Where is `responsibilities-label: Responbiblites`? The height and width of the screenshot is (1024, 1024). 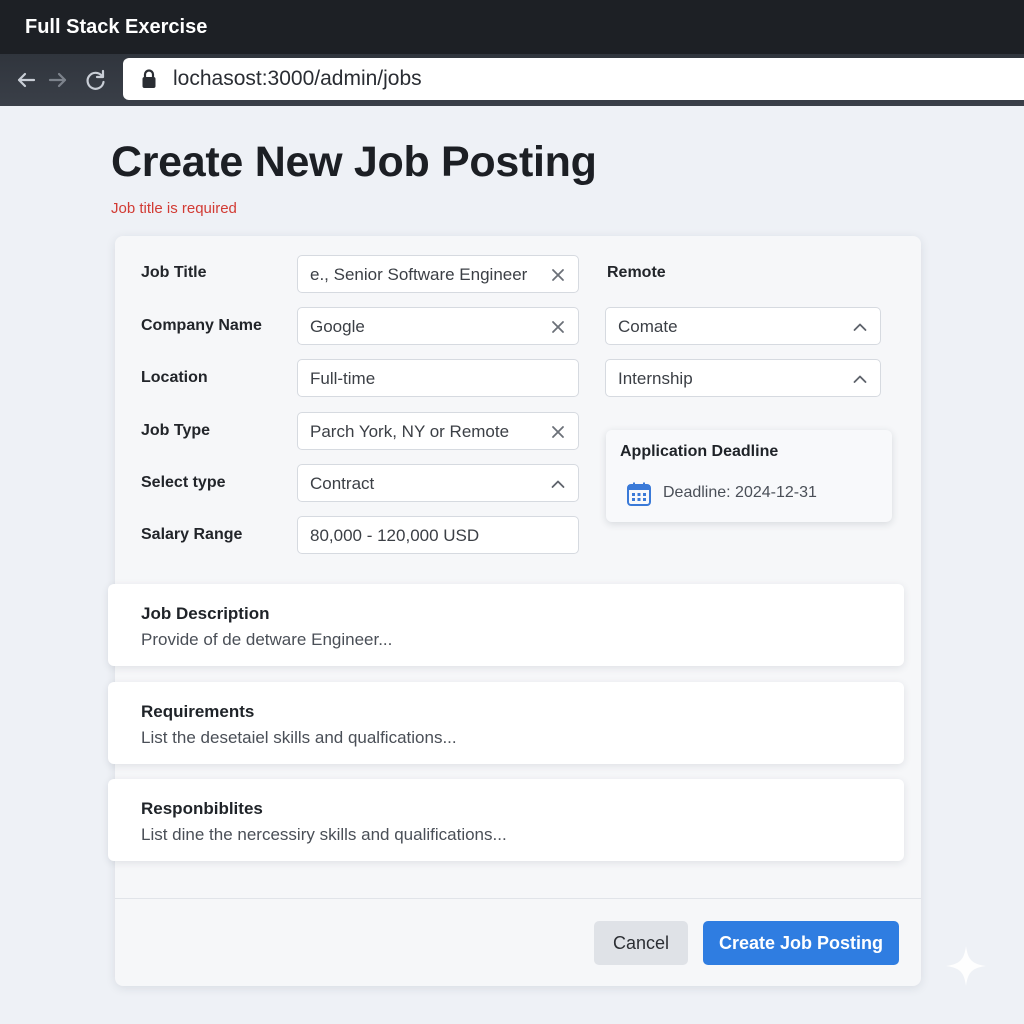
responsibilities-label: Responbiblites is located at coordinates (202, 808).